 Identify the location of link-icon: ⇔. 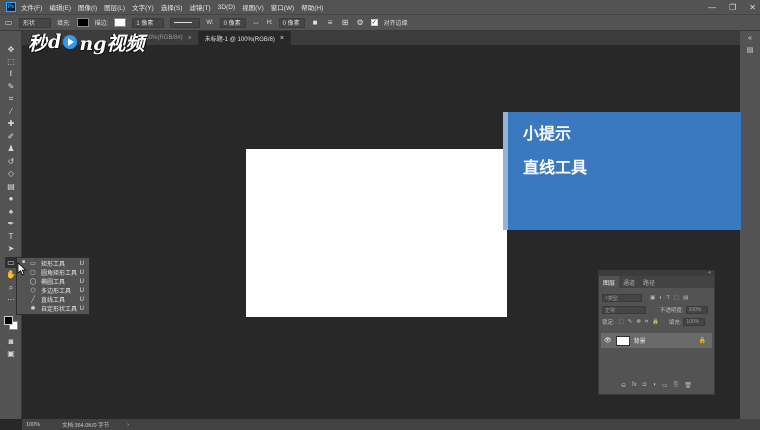
(256, 22).